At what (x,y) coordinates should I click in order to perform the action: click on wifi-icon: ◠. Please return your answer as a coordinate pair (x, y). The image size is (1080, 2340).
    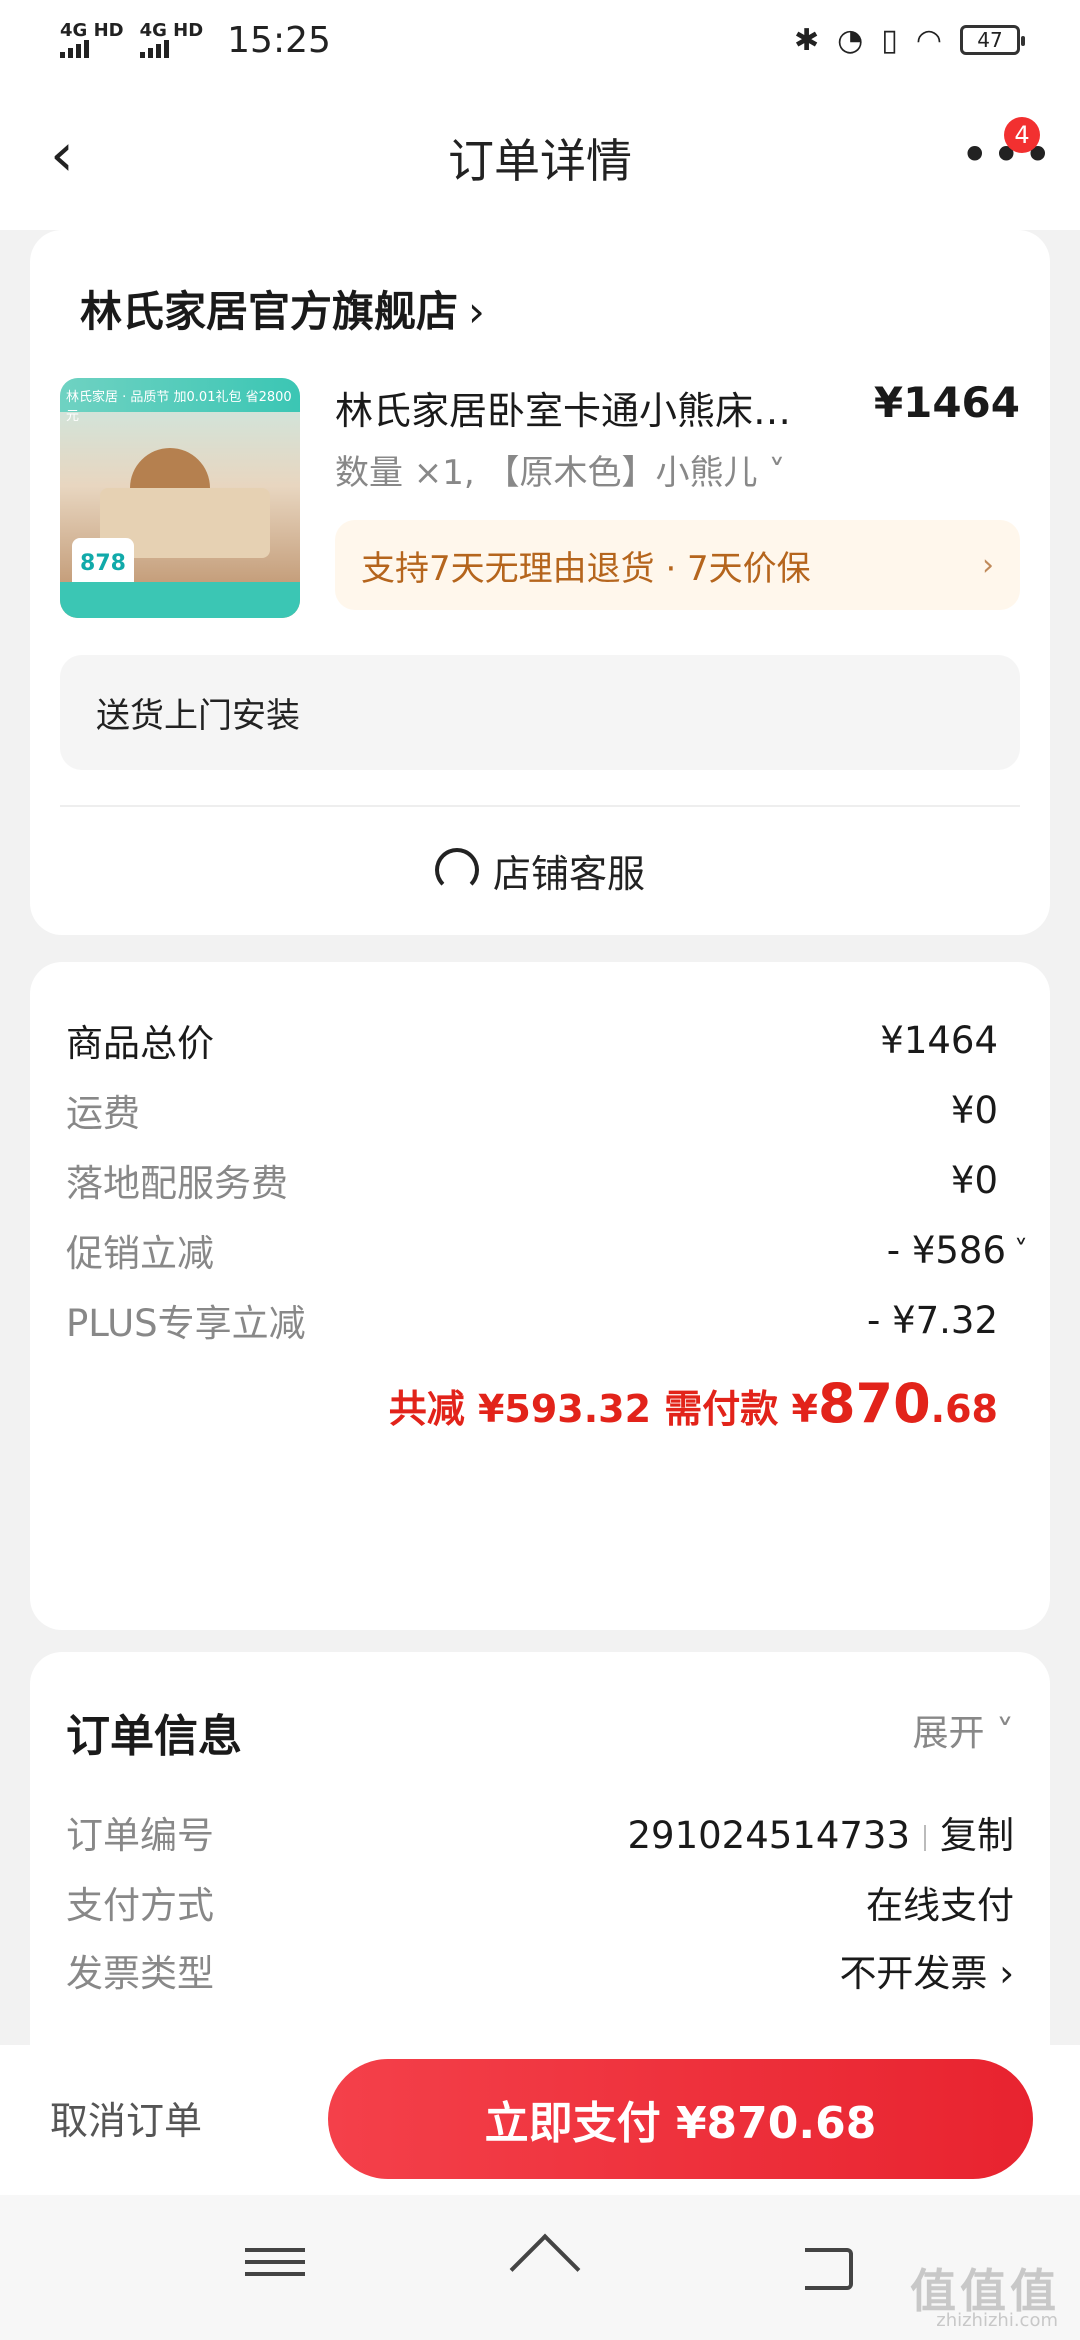
    Looking at the image, I should click on (928, 40).